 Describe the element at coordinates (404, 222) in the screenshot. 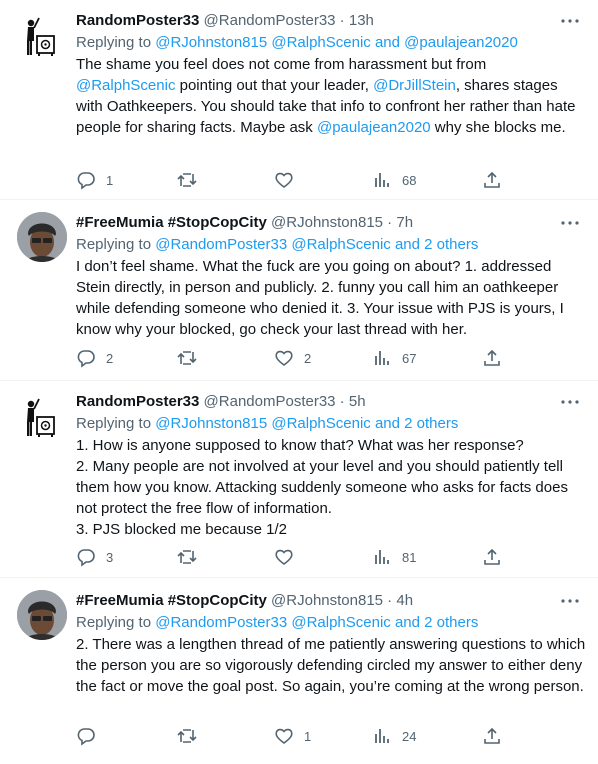

I see `timestamp: 7h` at that location.